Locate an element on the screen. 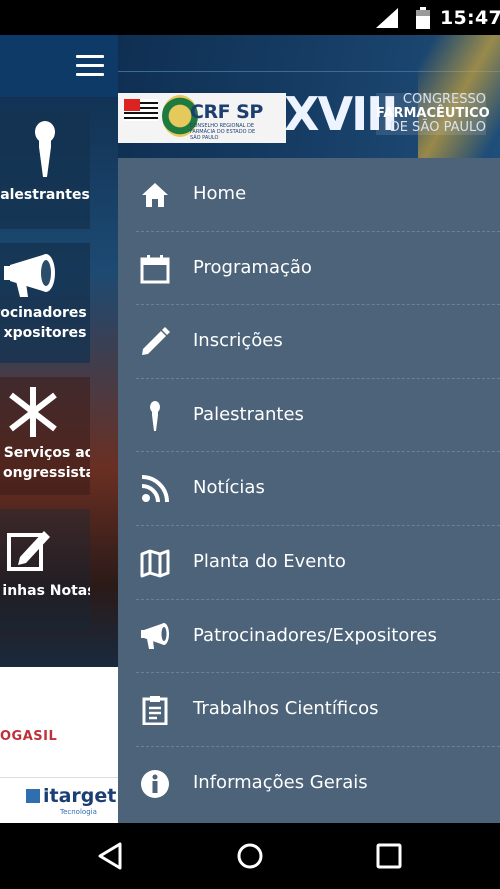 Image resolution: width=500 pixels, height=889 pixels. menu-item-home: Home is located at coordinates (309, 195).